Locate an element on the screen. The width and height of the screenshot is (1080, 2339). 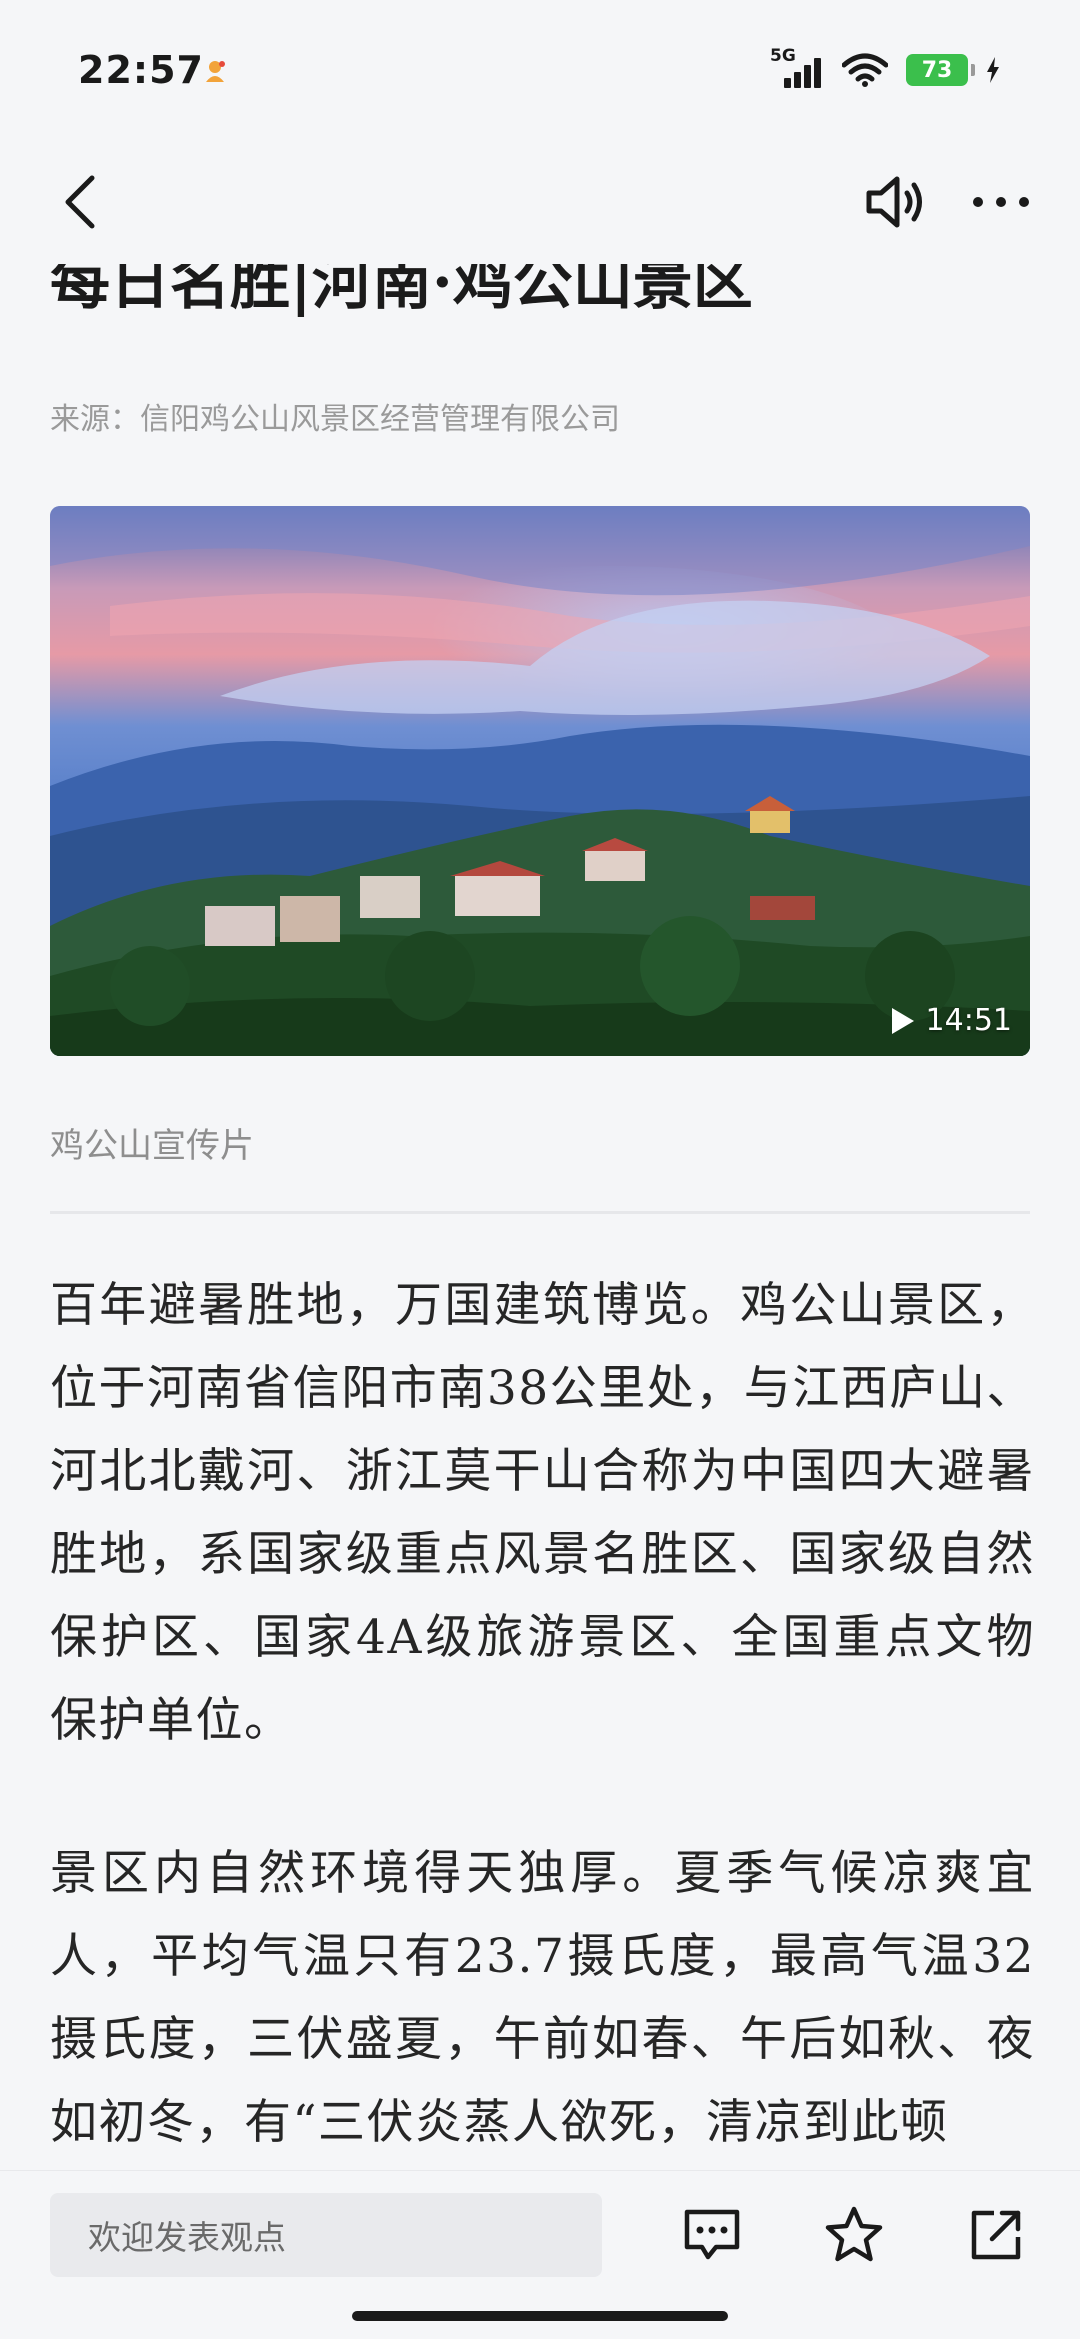
speaker-icon is located at coordinates (894, 202).